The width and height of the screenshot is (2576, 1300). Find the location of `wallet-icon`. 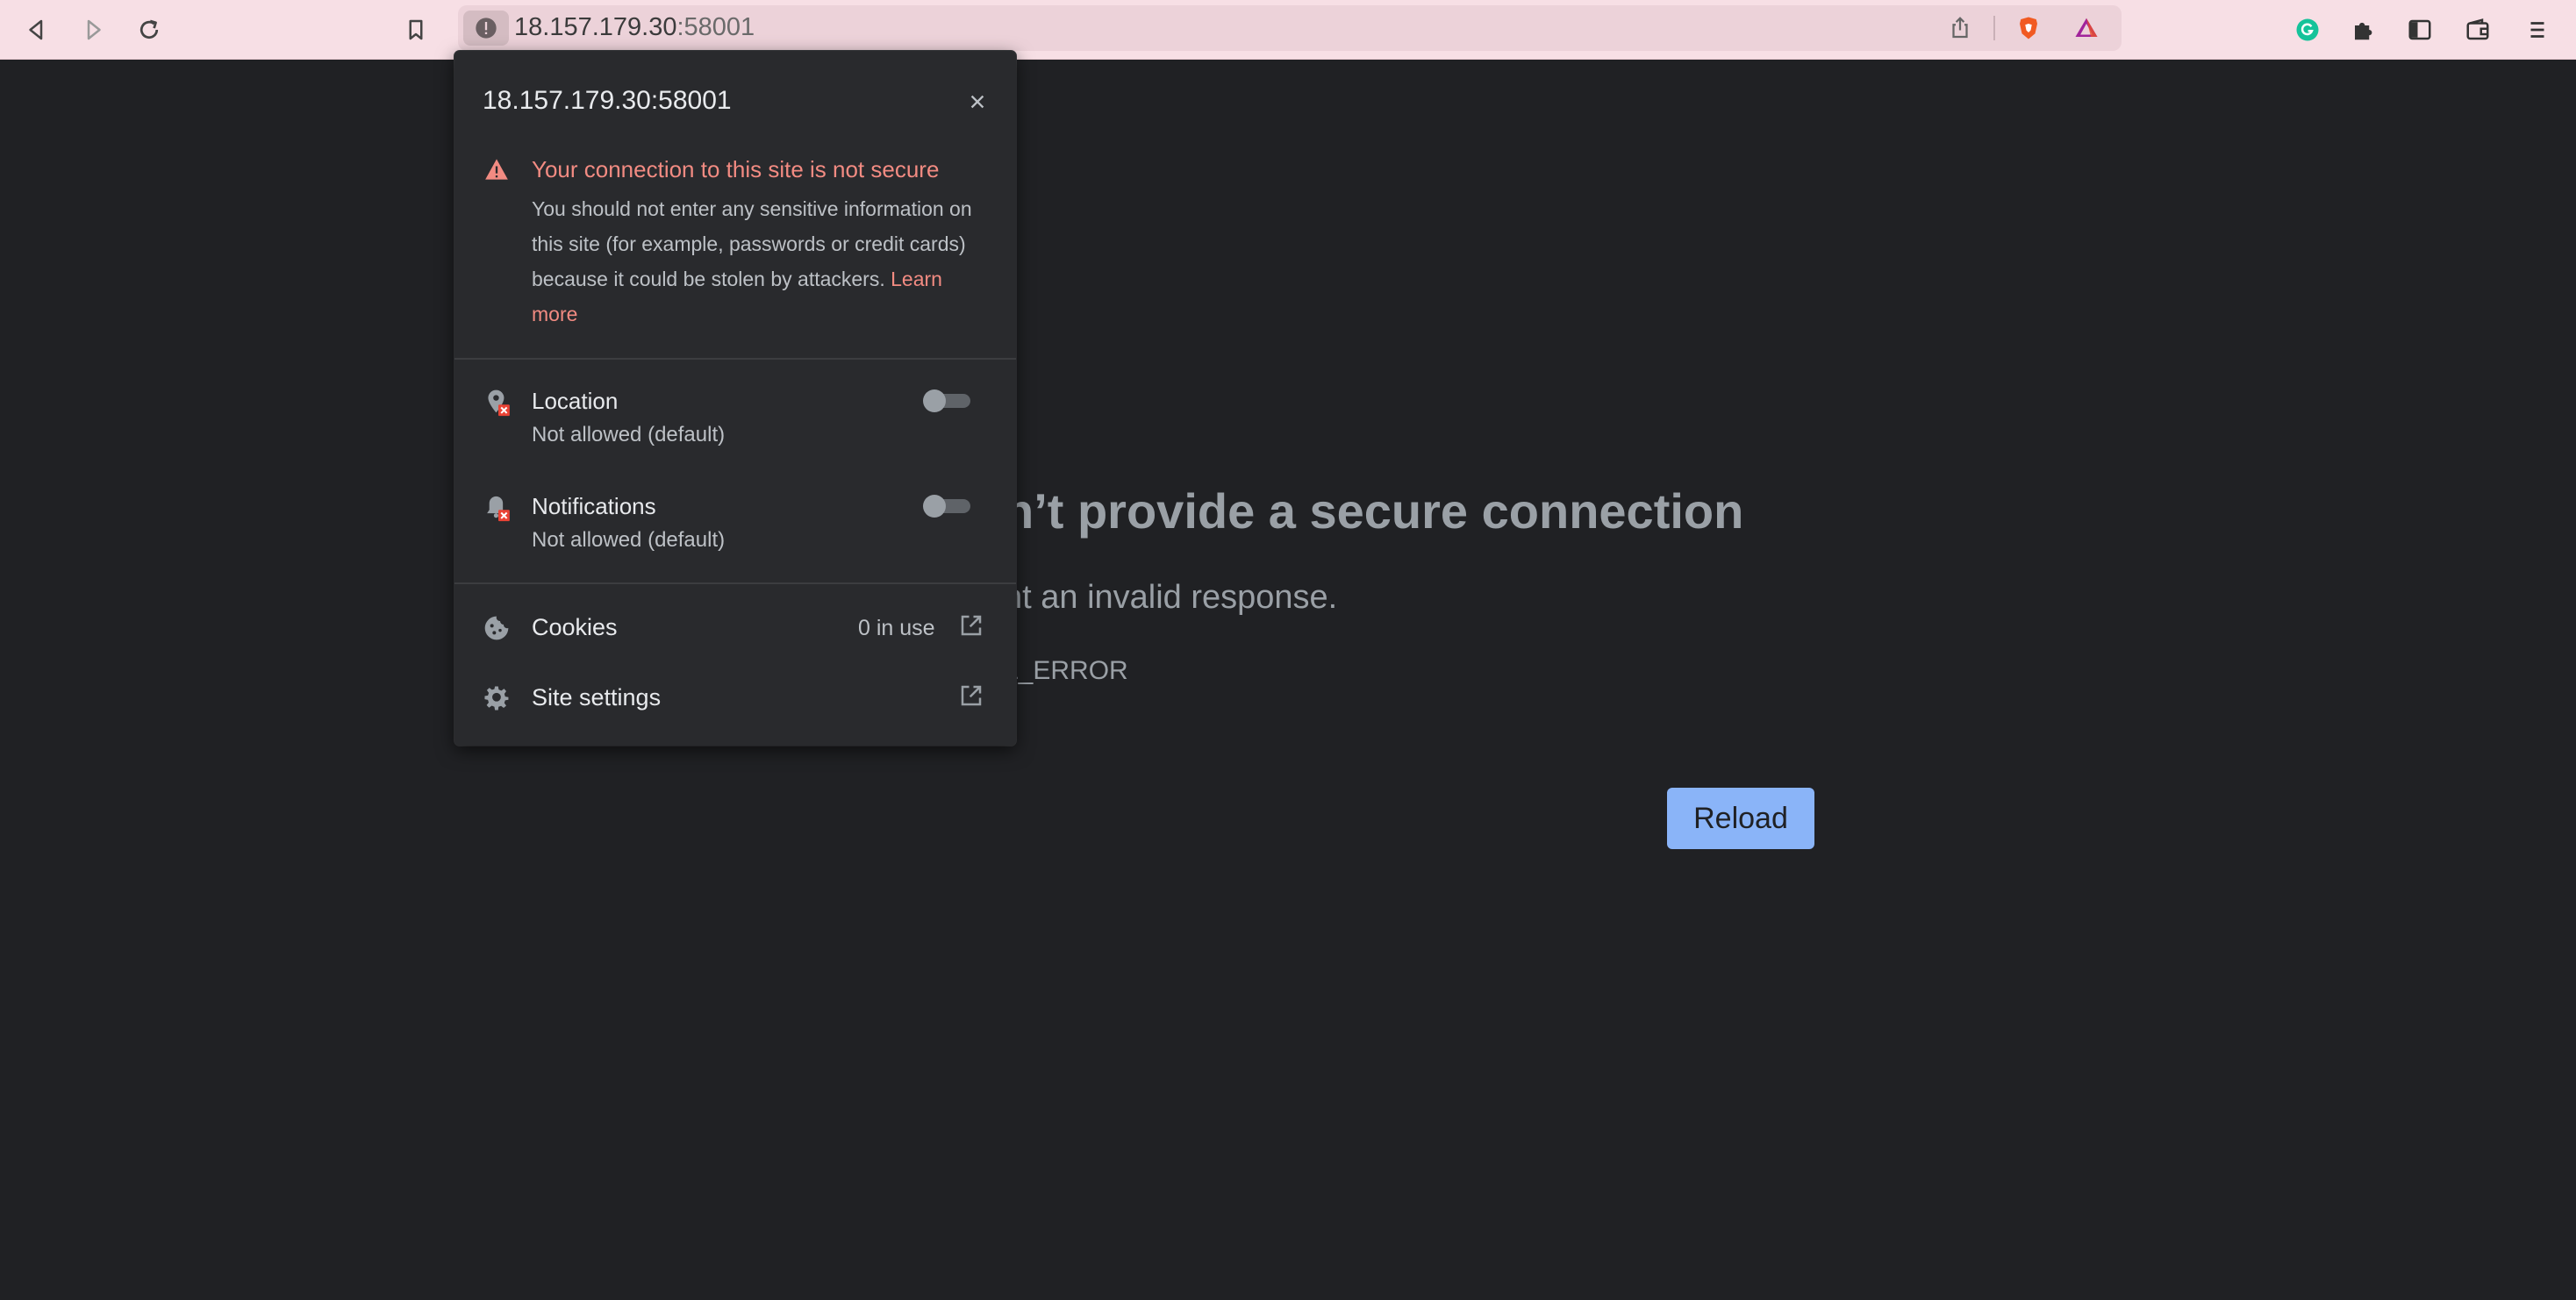

wallet-icon is located at coordinates (2477, 29).